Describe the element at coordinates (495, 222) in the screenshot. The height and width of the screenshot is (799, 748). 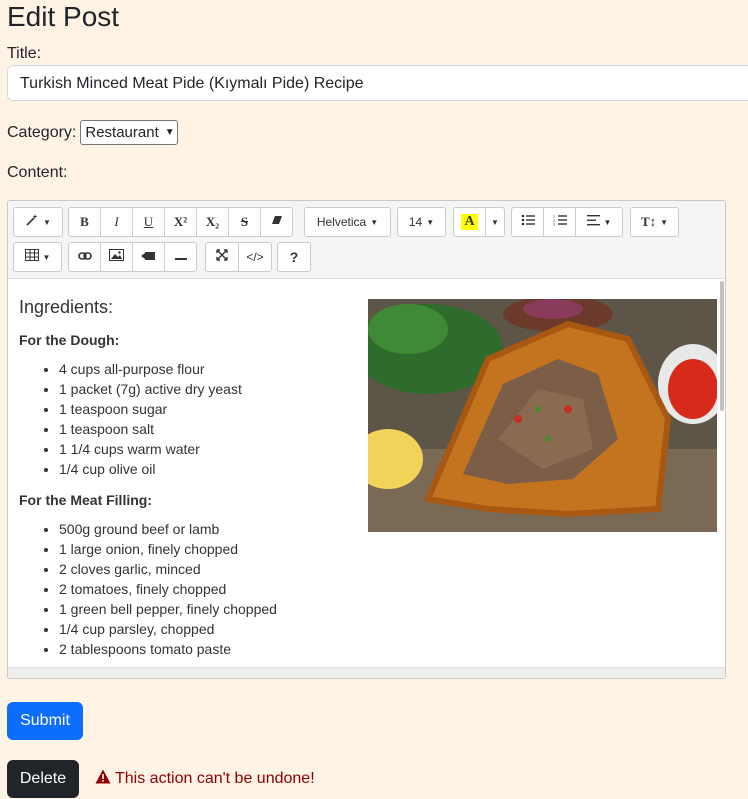
I see `color-dropdown-toggle: ▼` at that location.